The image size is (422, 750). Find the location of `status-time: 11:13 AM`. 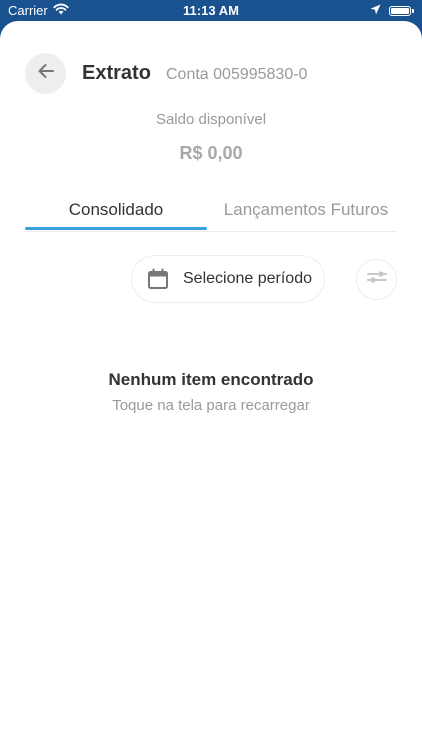

status-time: 11:13 AM is located at coordinates (211, 10).